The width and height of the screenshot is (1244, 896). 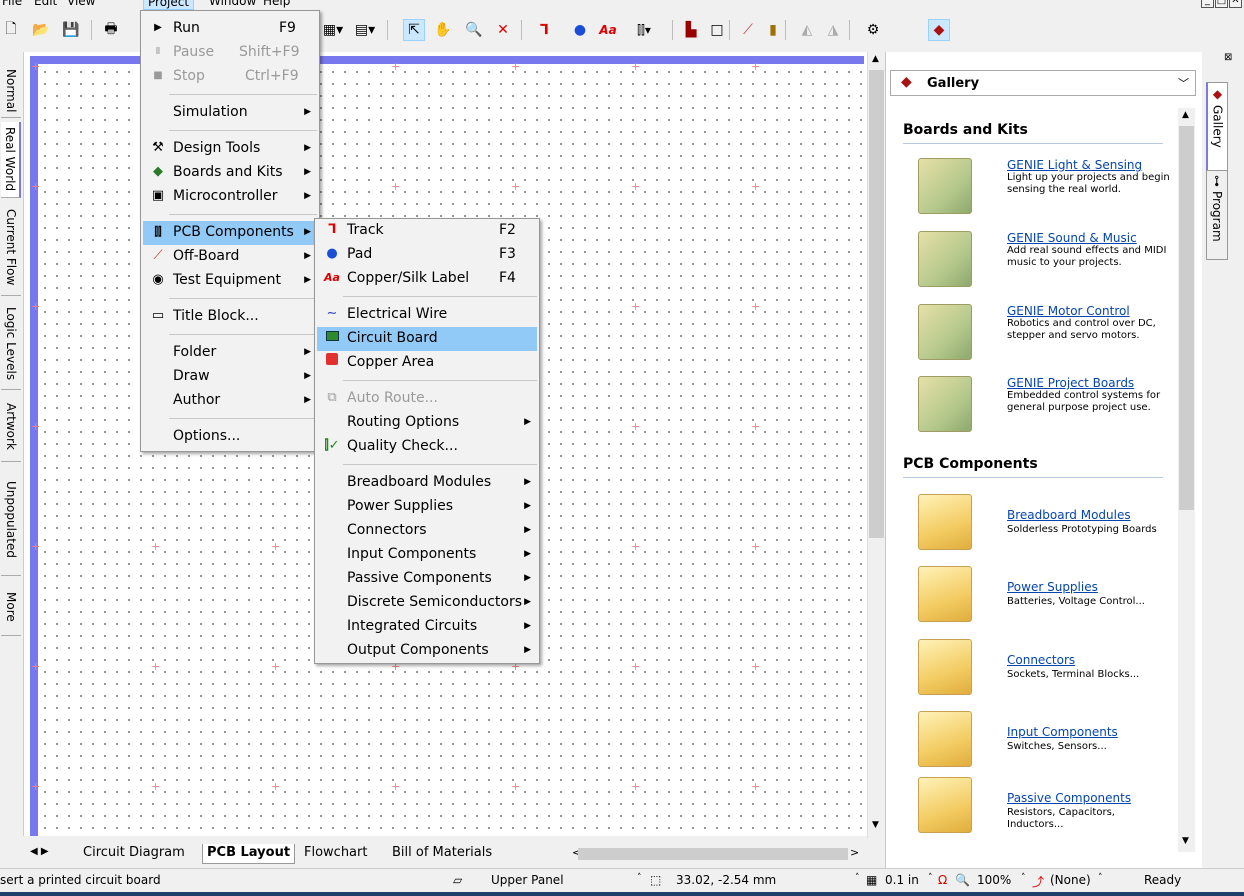 What do you see at coordinates (442, 854) in the screenshot?
I see `tab-bill-of-materials: Bill of Materials` at bounding box center [442, 854].